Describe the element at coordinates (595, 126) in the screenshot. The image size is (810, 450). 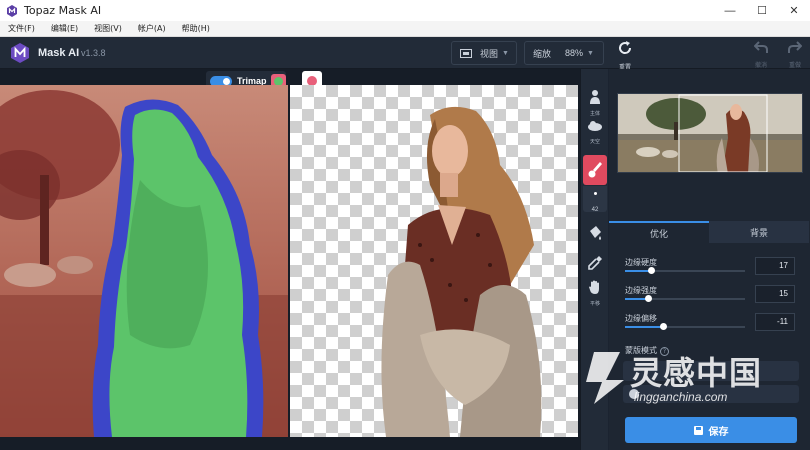
I see `sky-select-icon` at that location.